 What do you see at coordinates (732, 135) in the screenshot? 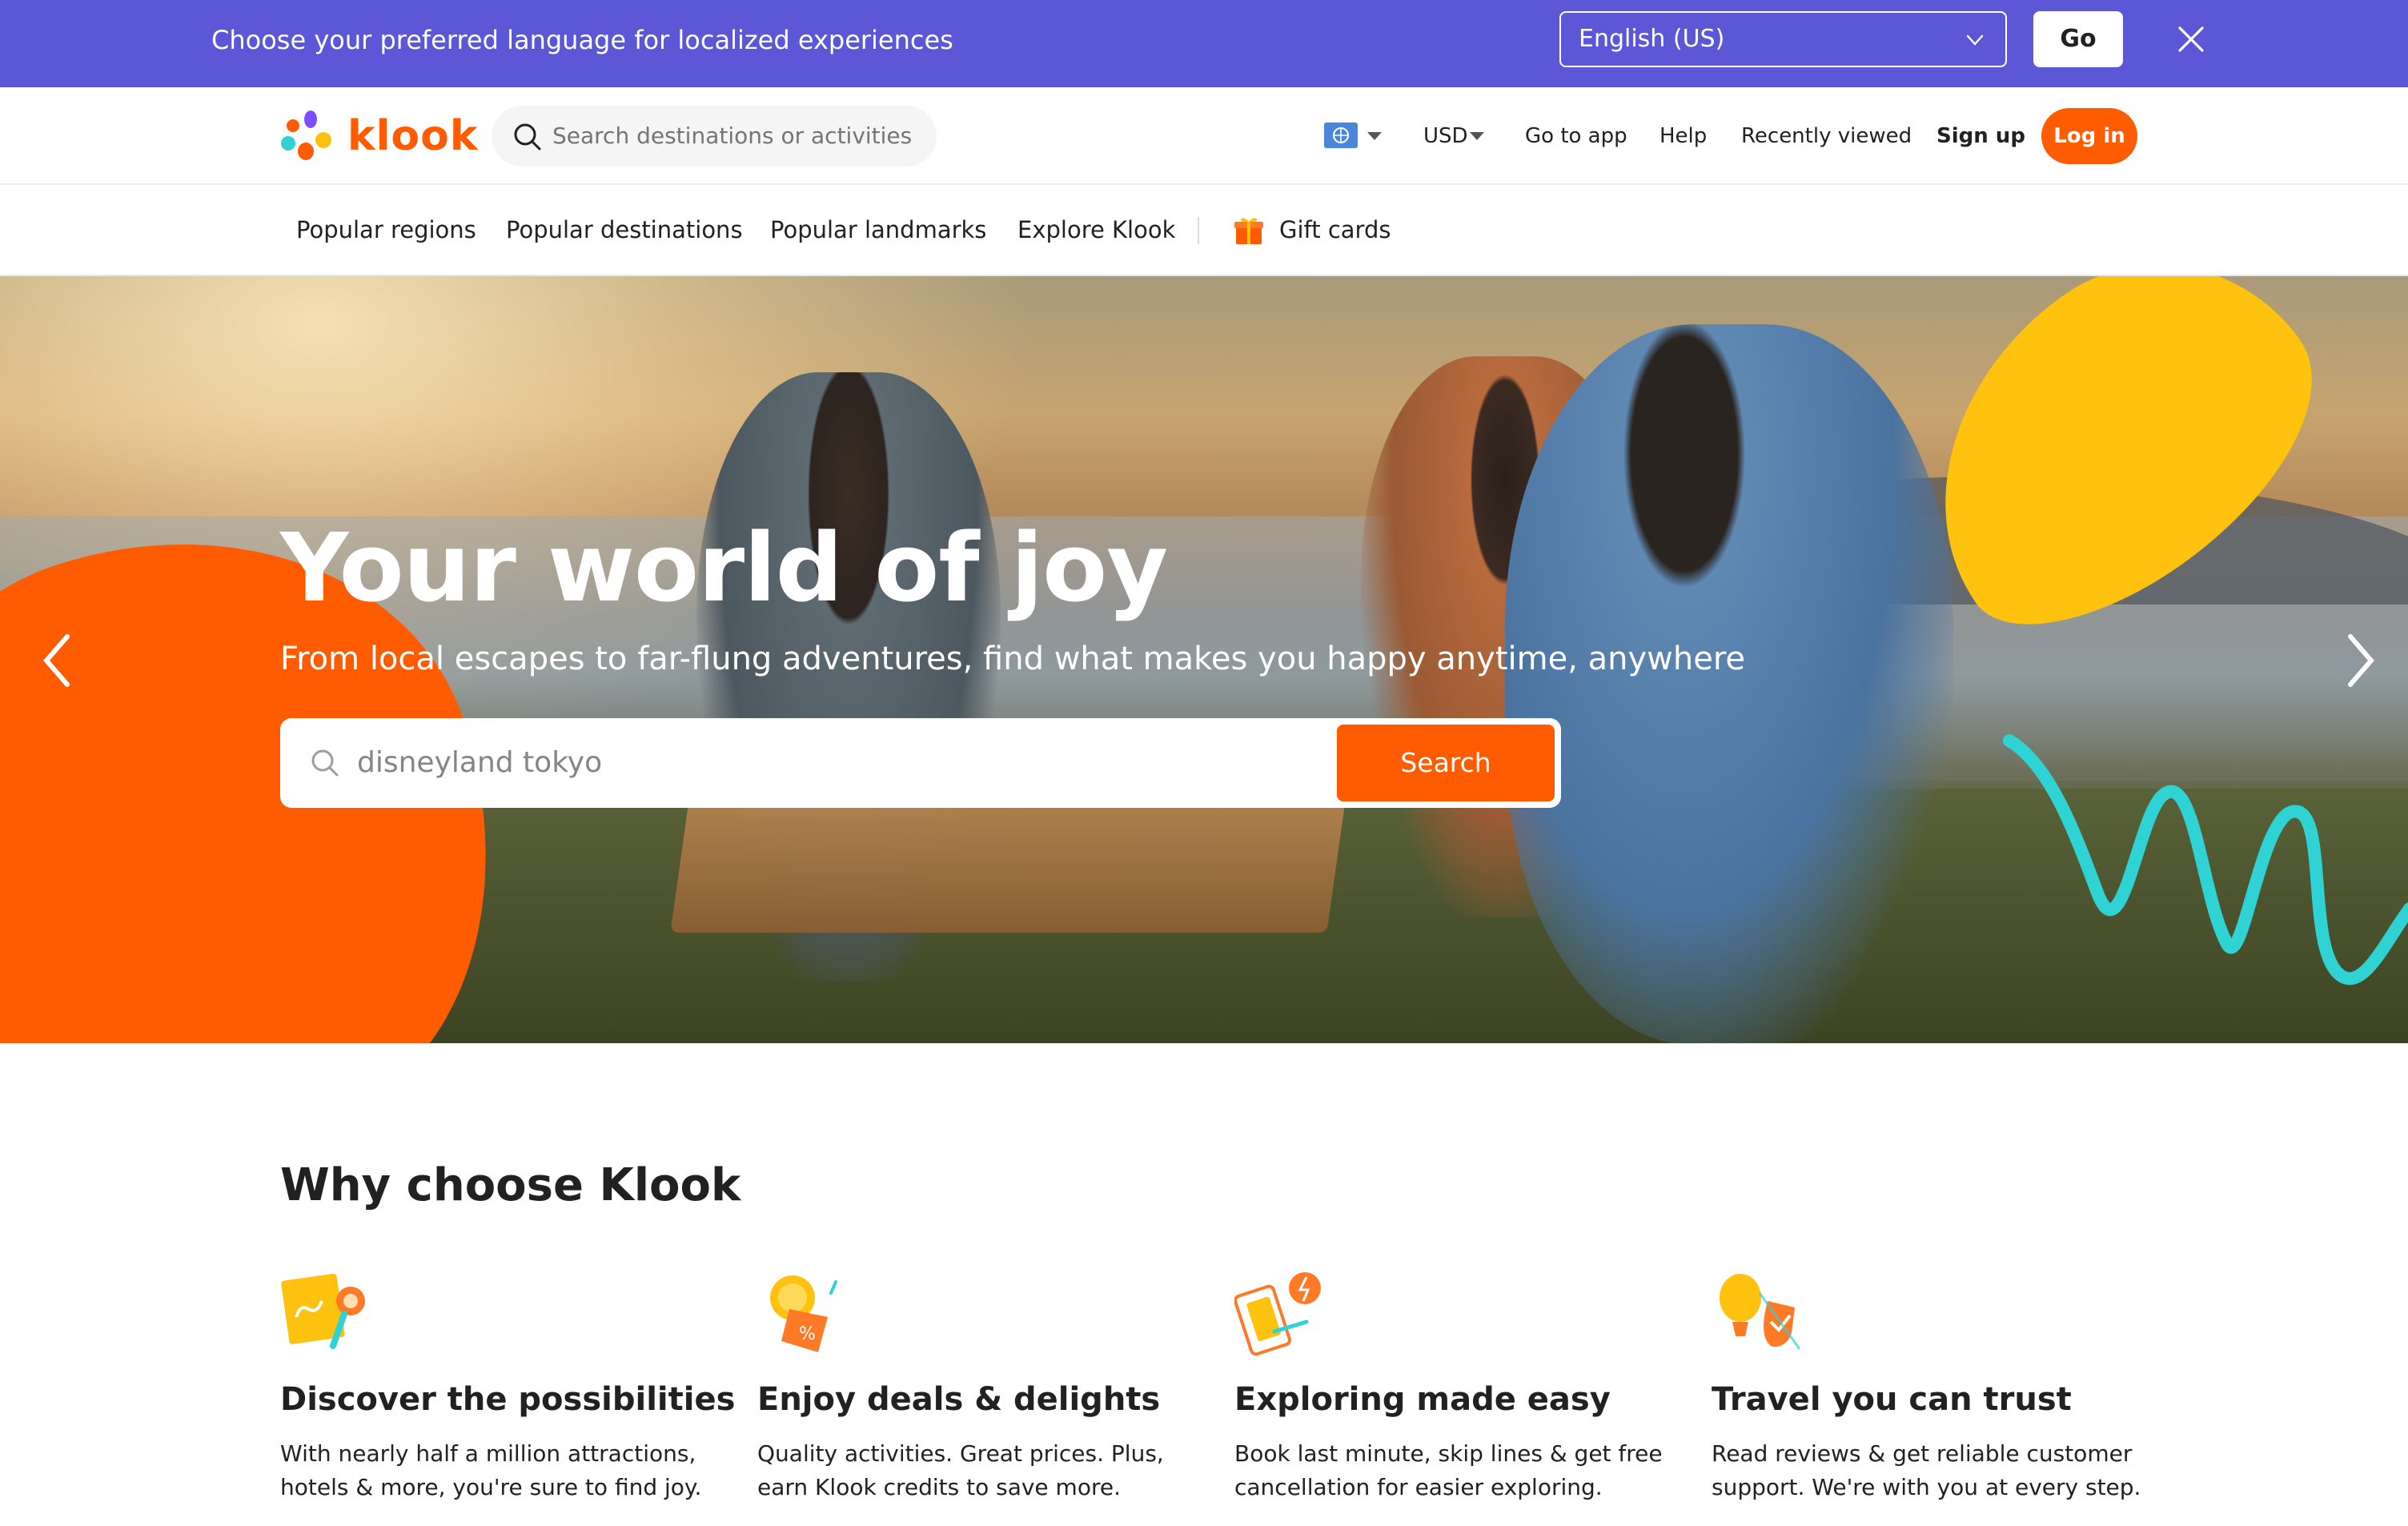
I see `header-search-placeholder: Search destinations or activities` at bounding box center [732, 135].